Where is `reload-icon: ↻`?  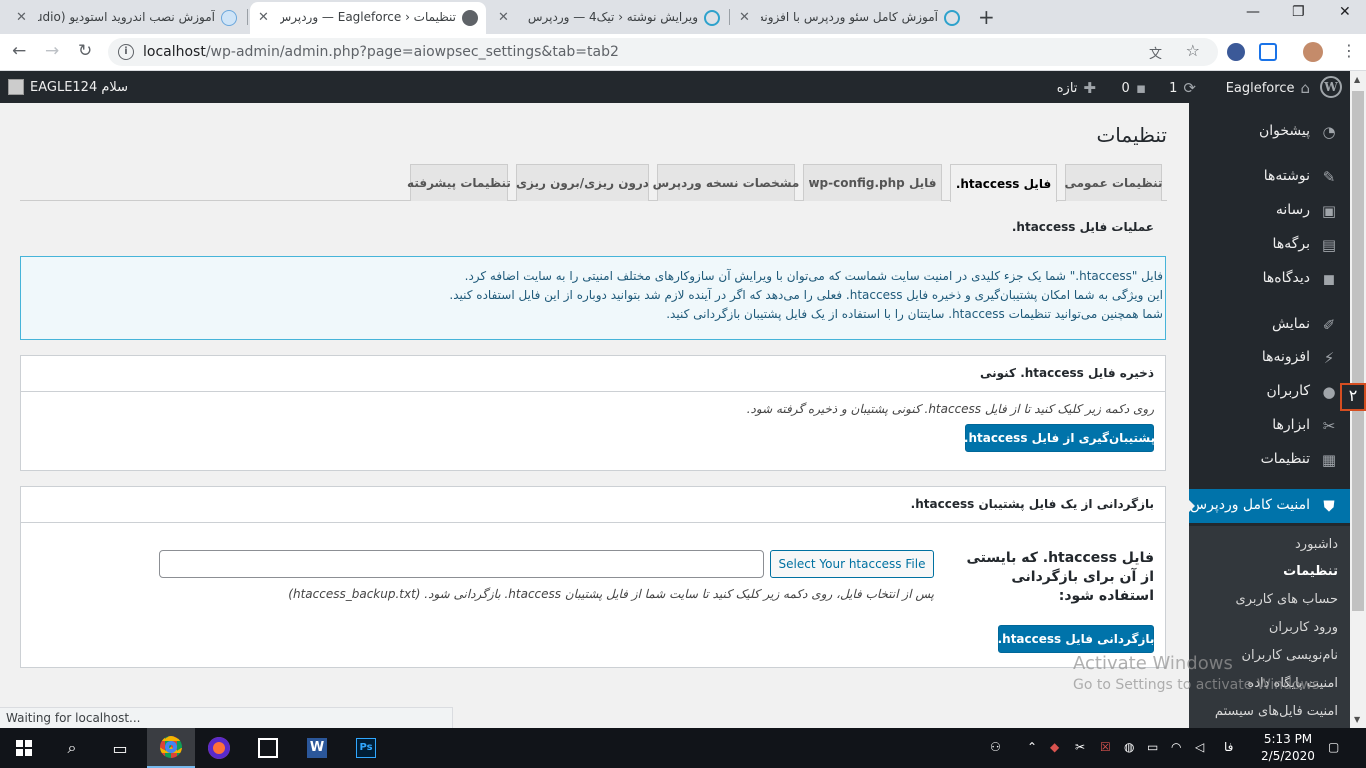
reload-icon: ↻ is located at coordinates (85, 51).